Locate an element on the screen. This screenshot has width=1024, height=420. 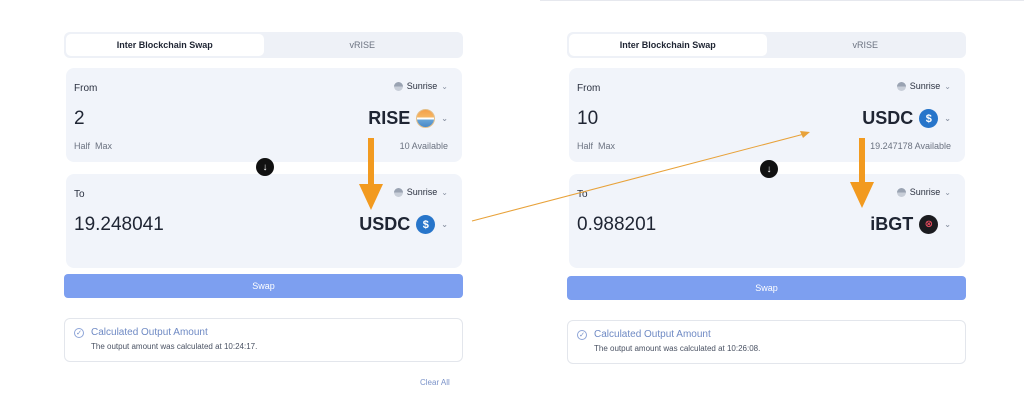
to-amount-output: 19.248041 is located at coordinates (119, 224).